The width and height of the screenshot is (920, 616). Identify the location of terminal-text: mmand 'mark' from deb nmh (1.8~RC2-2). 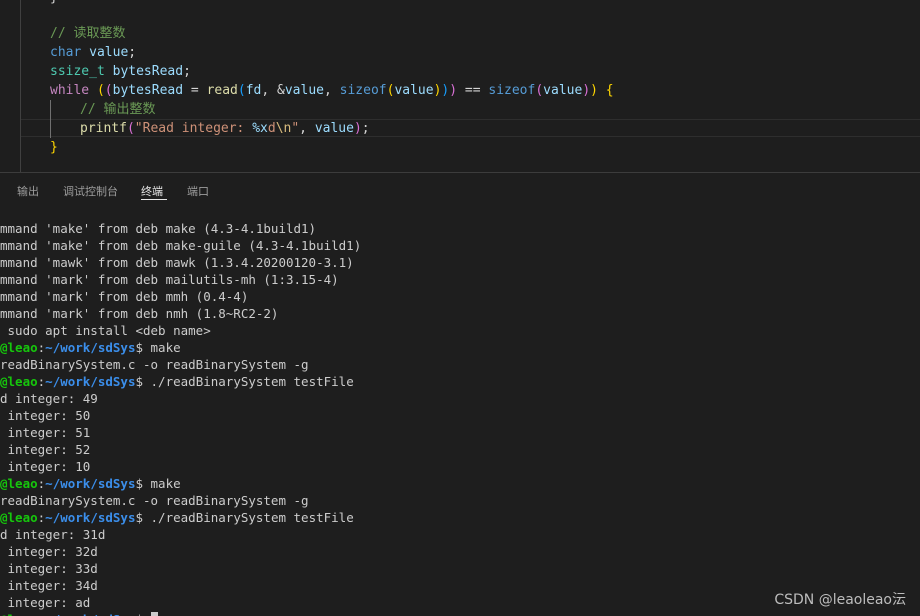
(139, 313).